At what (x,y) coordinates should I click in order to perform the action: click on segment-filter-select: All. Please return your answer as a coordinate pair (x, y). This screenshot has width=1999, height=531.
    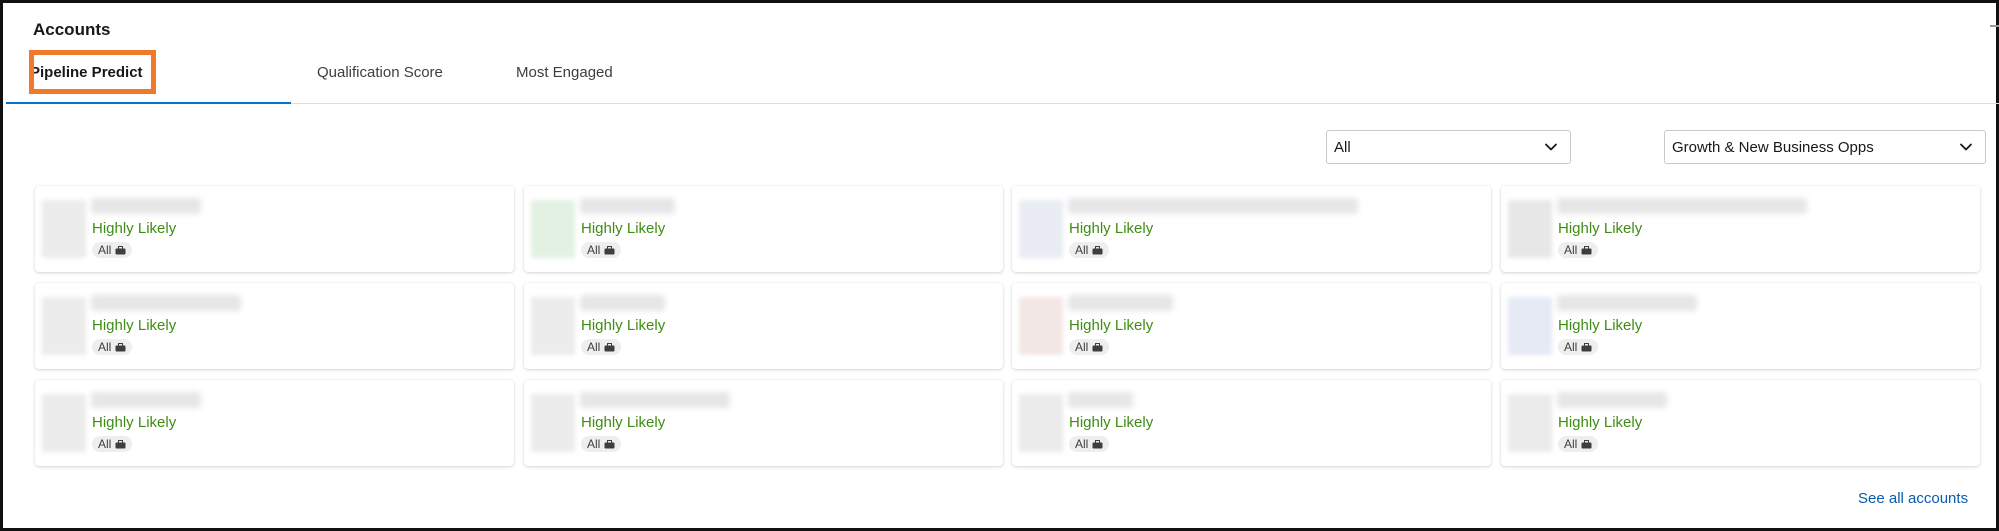
    Looking at the image, I should click on (1448, 147).